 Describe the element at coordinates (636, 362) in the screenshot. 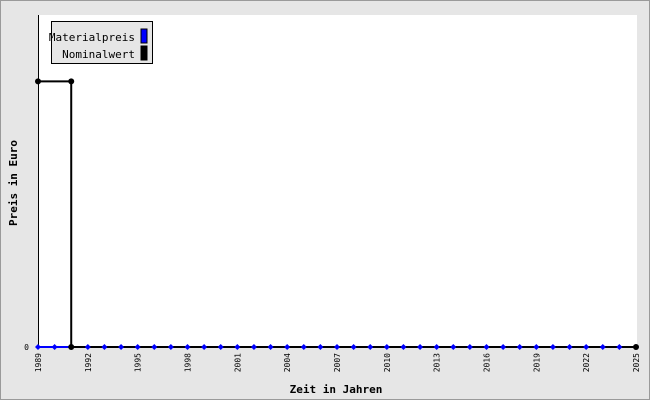

I see `x-tick-label: 2025` at that location.